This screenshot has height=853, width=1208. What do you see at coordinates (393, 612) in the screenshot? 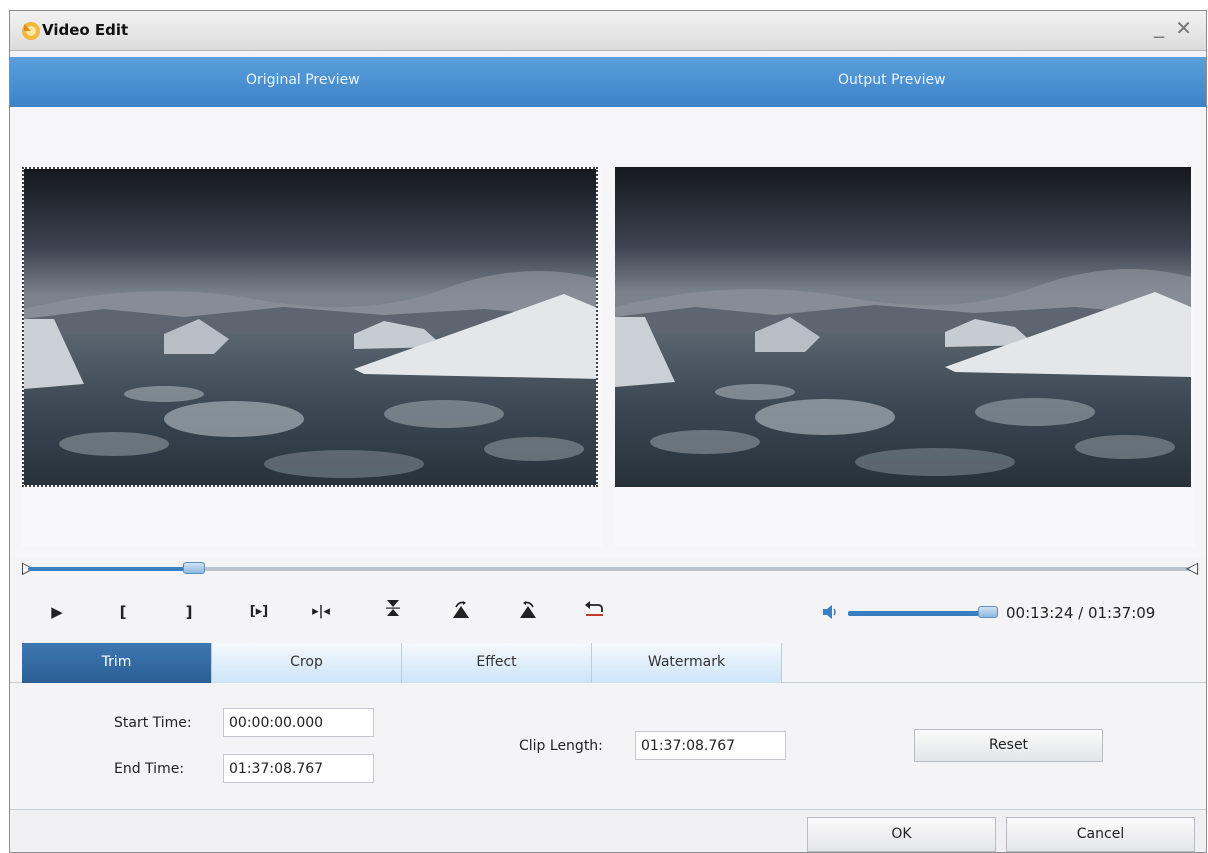
I see `flip-vertical-icon` at bounding box center [393, 612].